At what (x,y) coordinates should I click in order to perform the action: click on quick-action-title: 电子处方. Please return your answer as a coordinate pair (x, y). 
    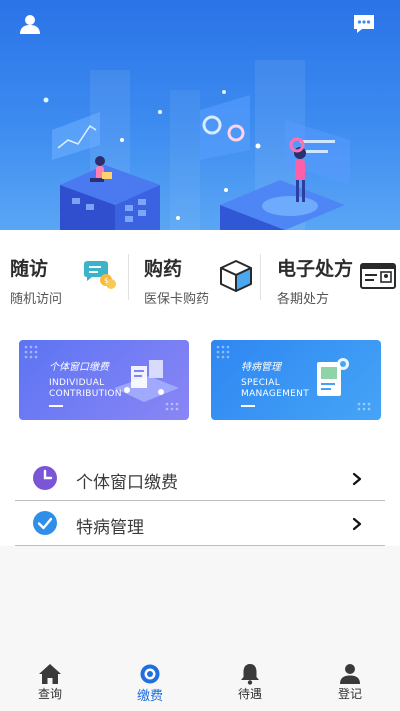
    Looking at the image, I should click on (315, 269).